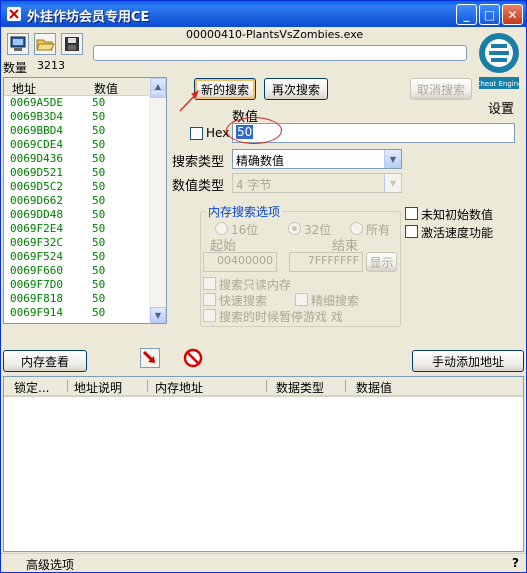 The height and width of the screenshot is (573, 527). What do you see at coordinates (77, 201) in the screenshot?
I see `list-item: 0069D662 50` at bounding box center [77, 201].